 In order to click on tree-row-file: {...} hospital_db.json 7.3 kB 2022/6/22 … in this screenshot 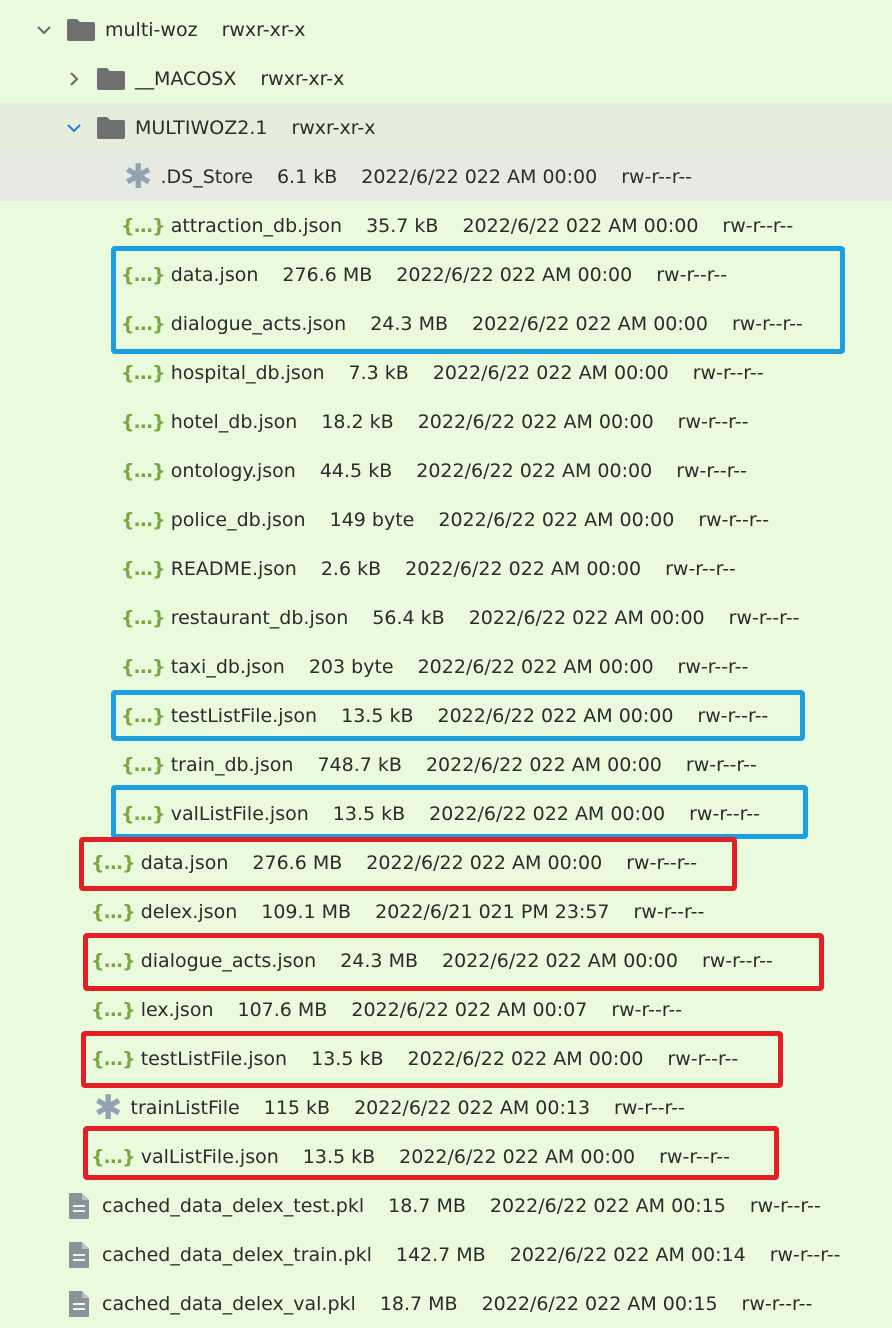, I will do `click(446, 372)`.